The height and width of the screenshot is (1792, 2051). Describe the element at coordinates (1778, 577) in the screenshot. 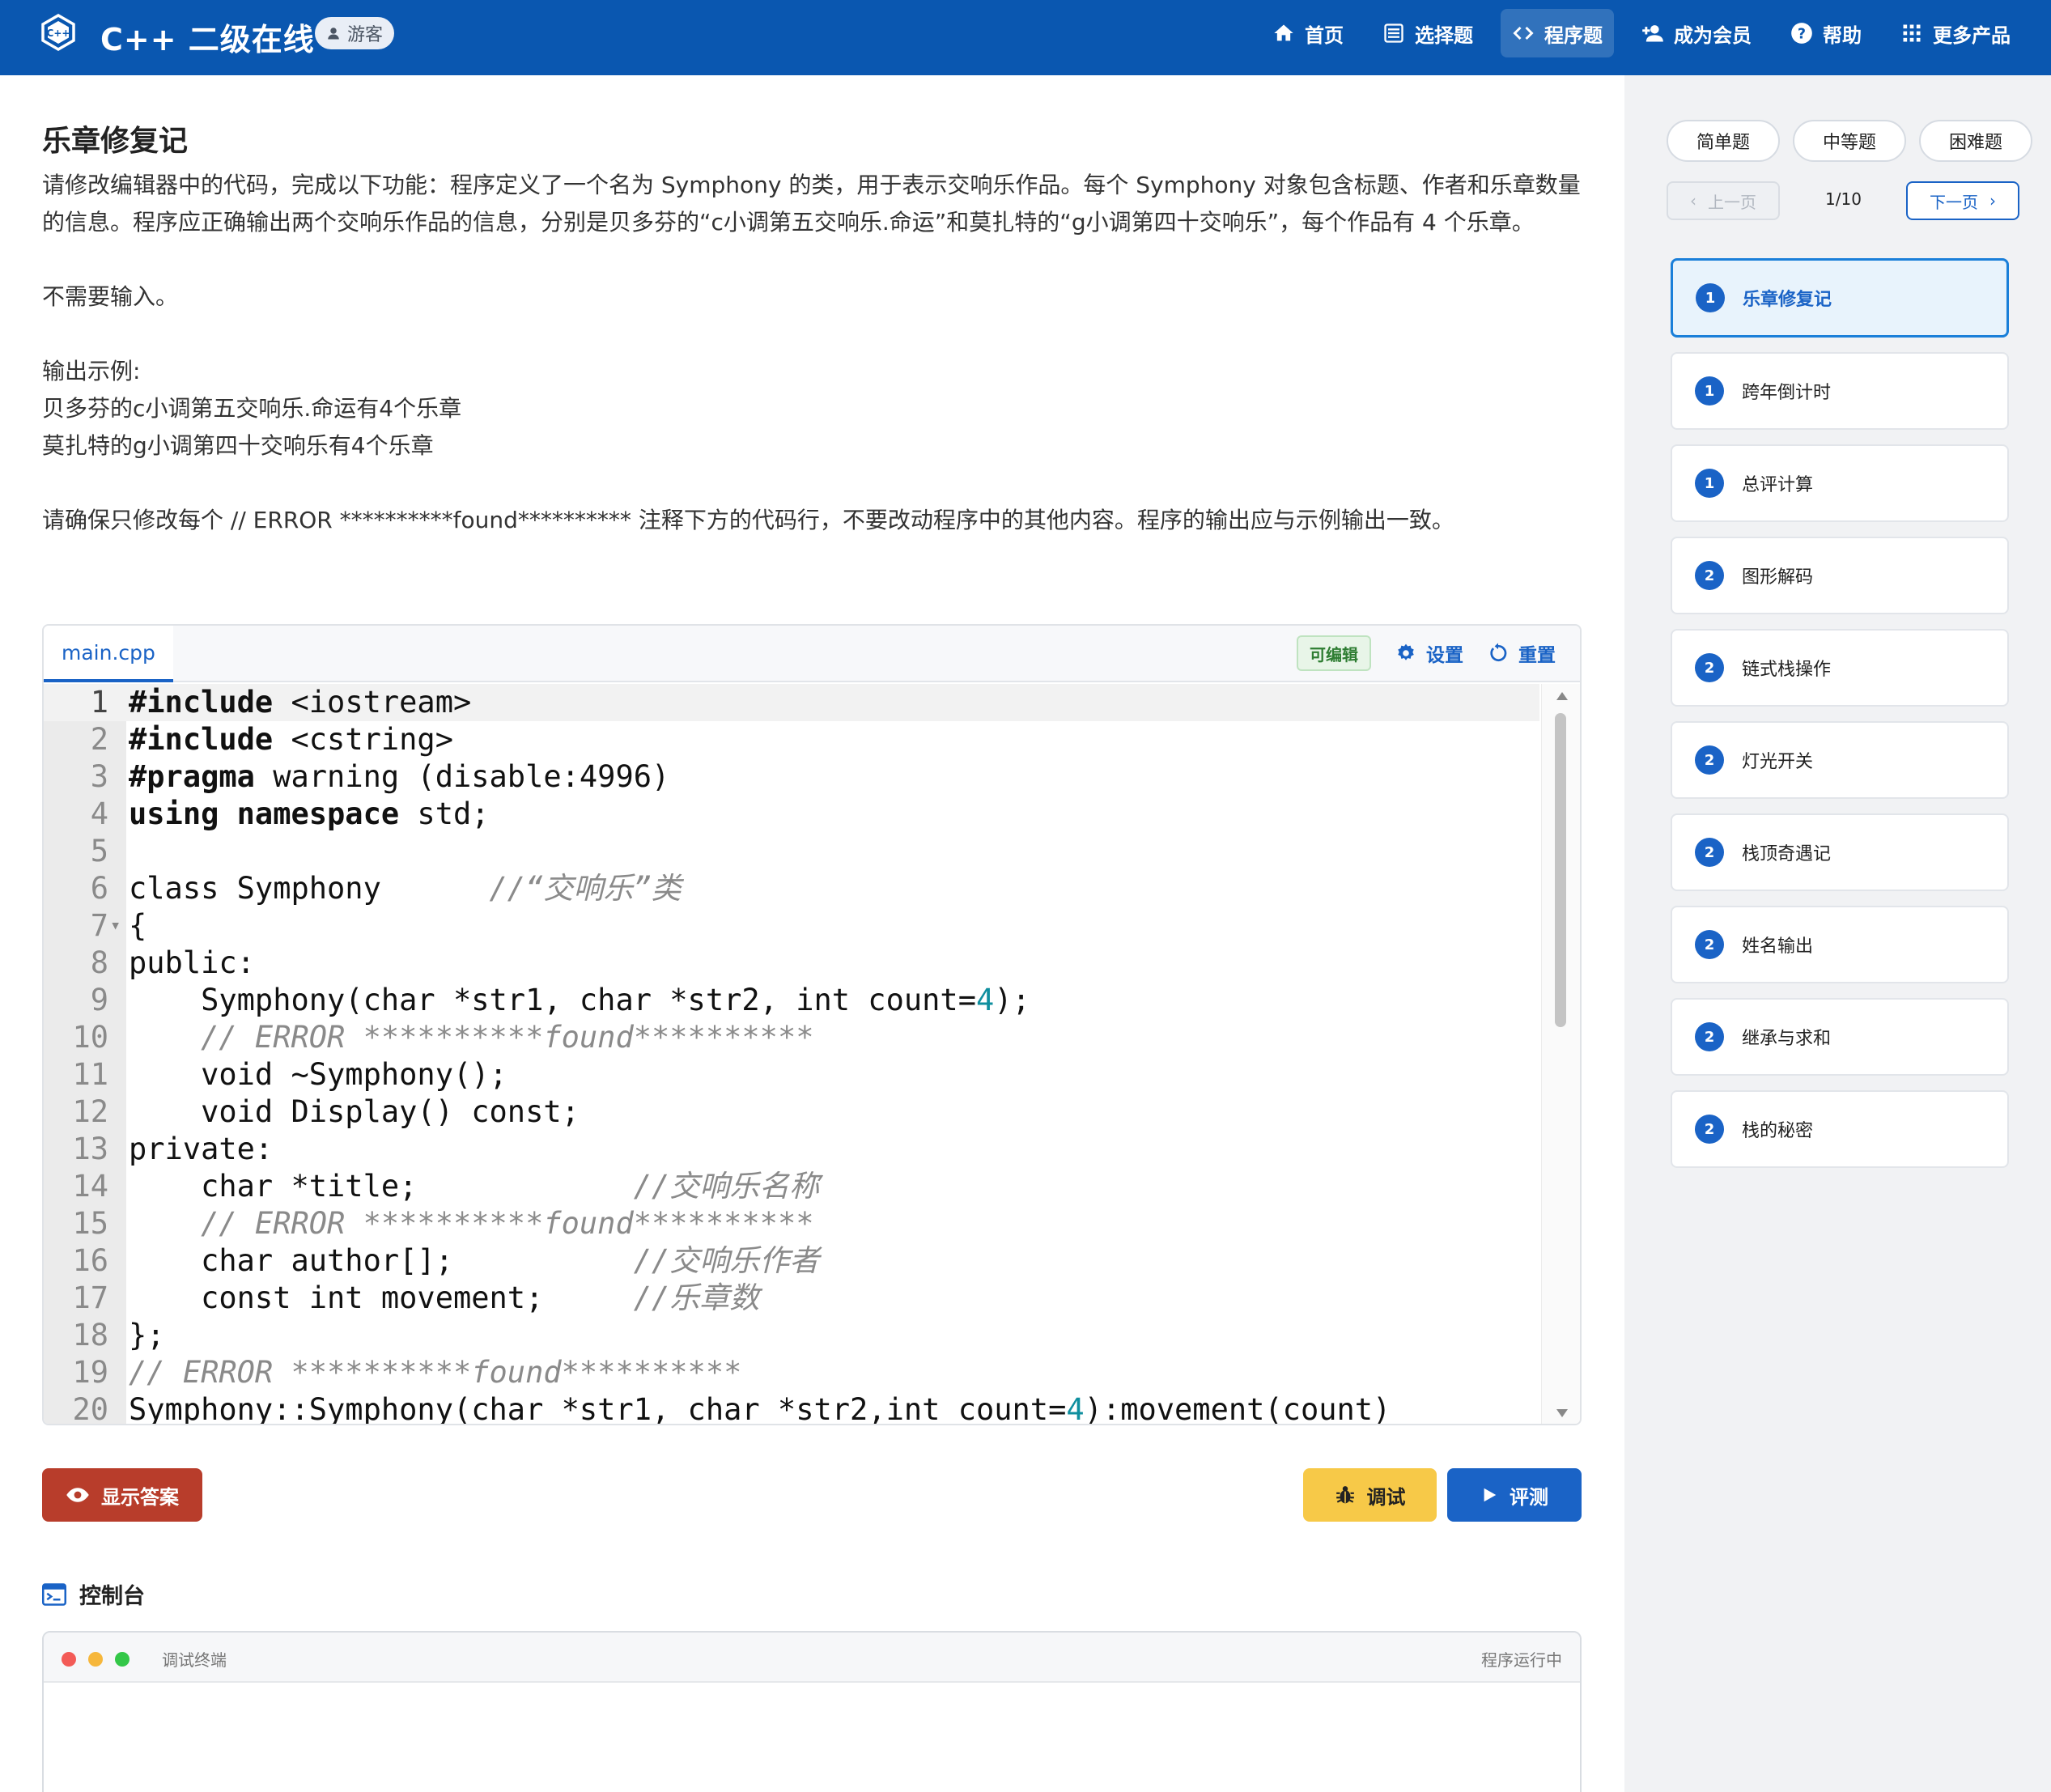

I see `question-name: 图形解码` at that location.